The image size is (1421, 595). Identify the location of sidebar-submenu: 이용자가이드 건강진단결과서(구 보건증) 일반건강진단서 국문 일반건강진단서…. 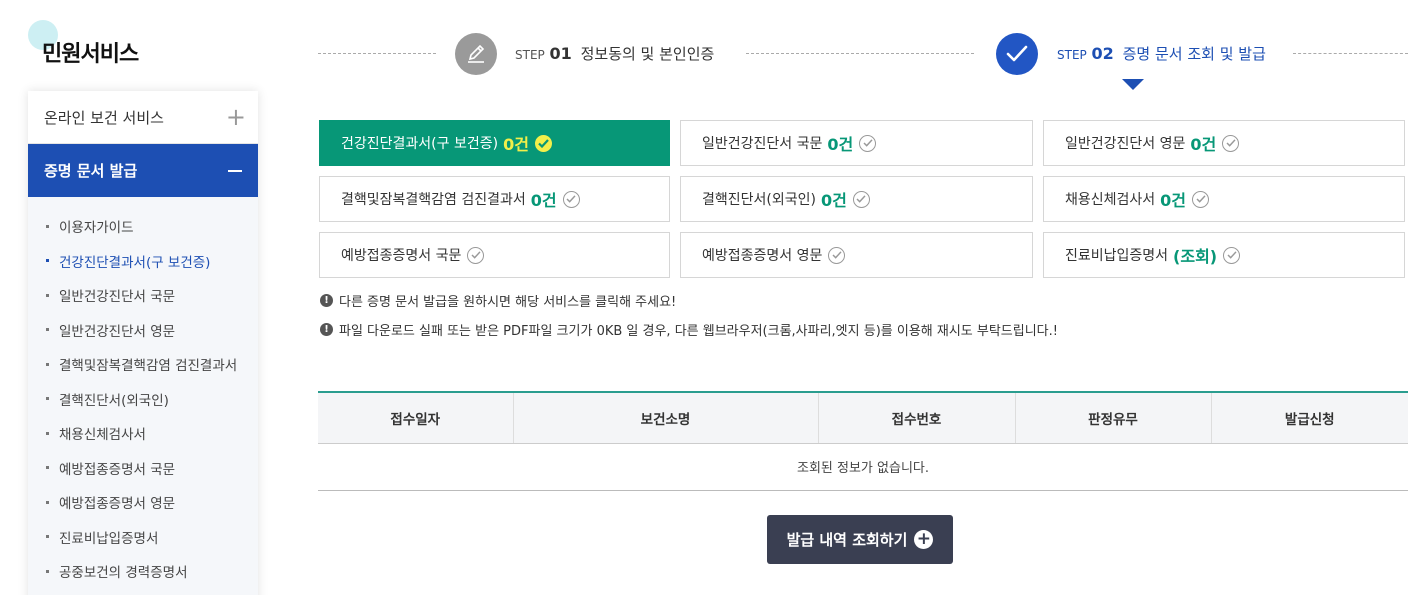
(143, 396).